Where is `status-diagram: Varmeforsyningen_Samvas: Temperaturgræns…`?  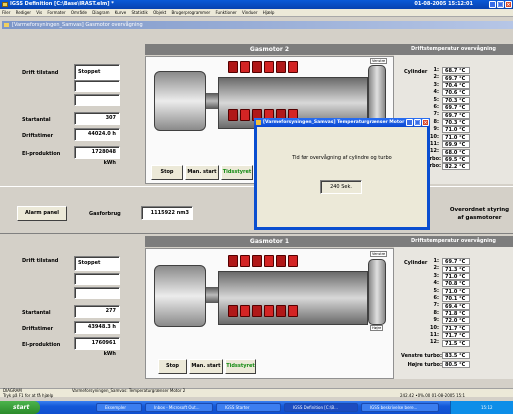
status-diagram: Varmeforsyningen_Samvas: Temperaturgræns… is located at coordinates (129, 390).